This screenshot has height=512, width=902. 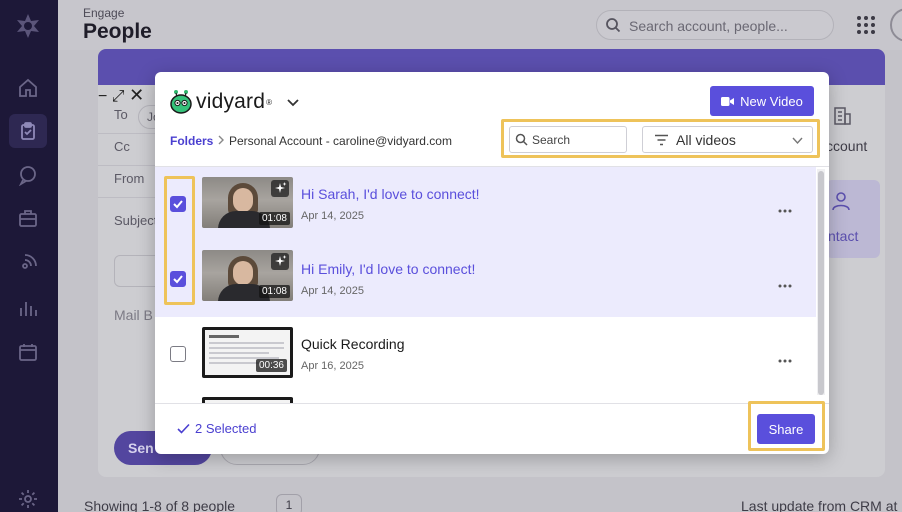 I want to click on minimize-icon: −, so click(x=102, y=96).